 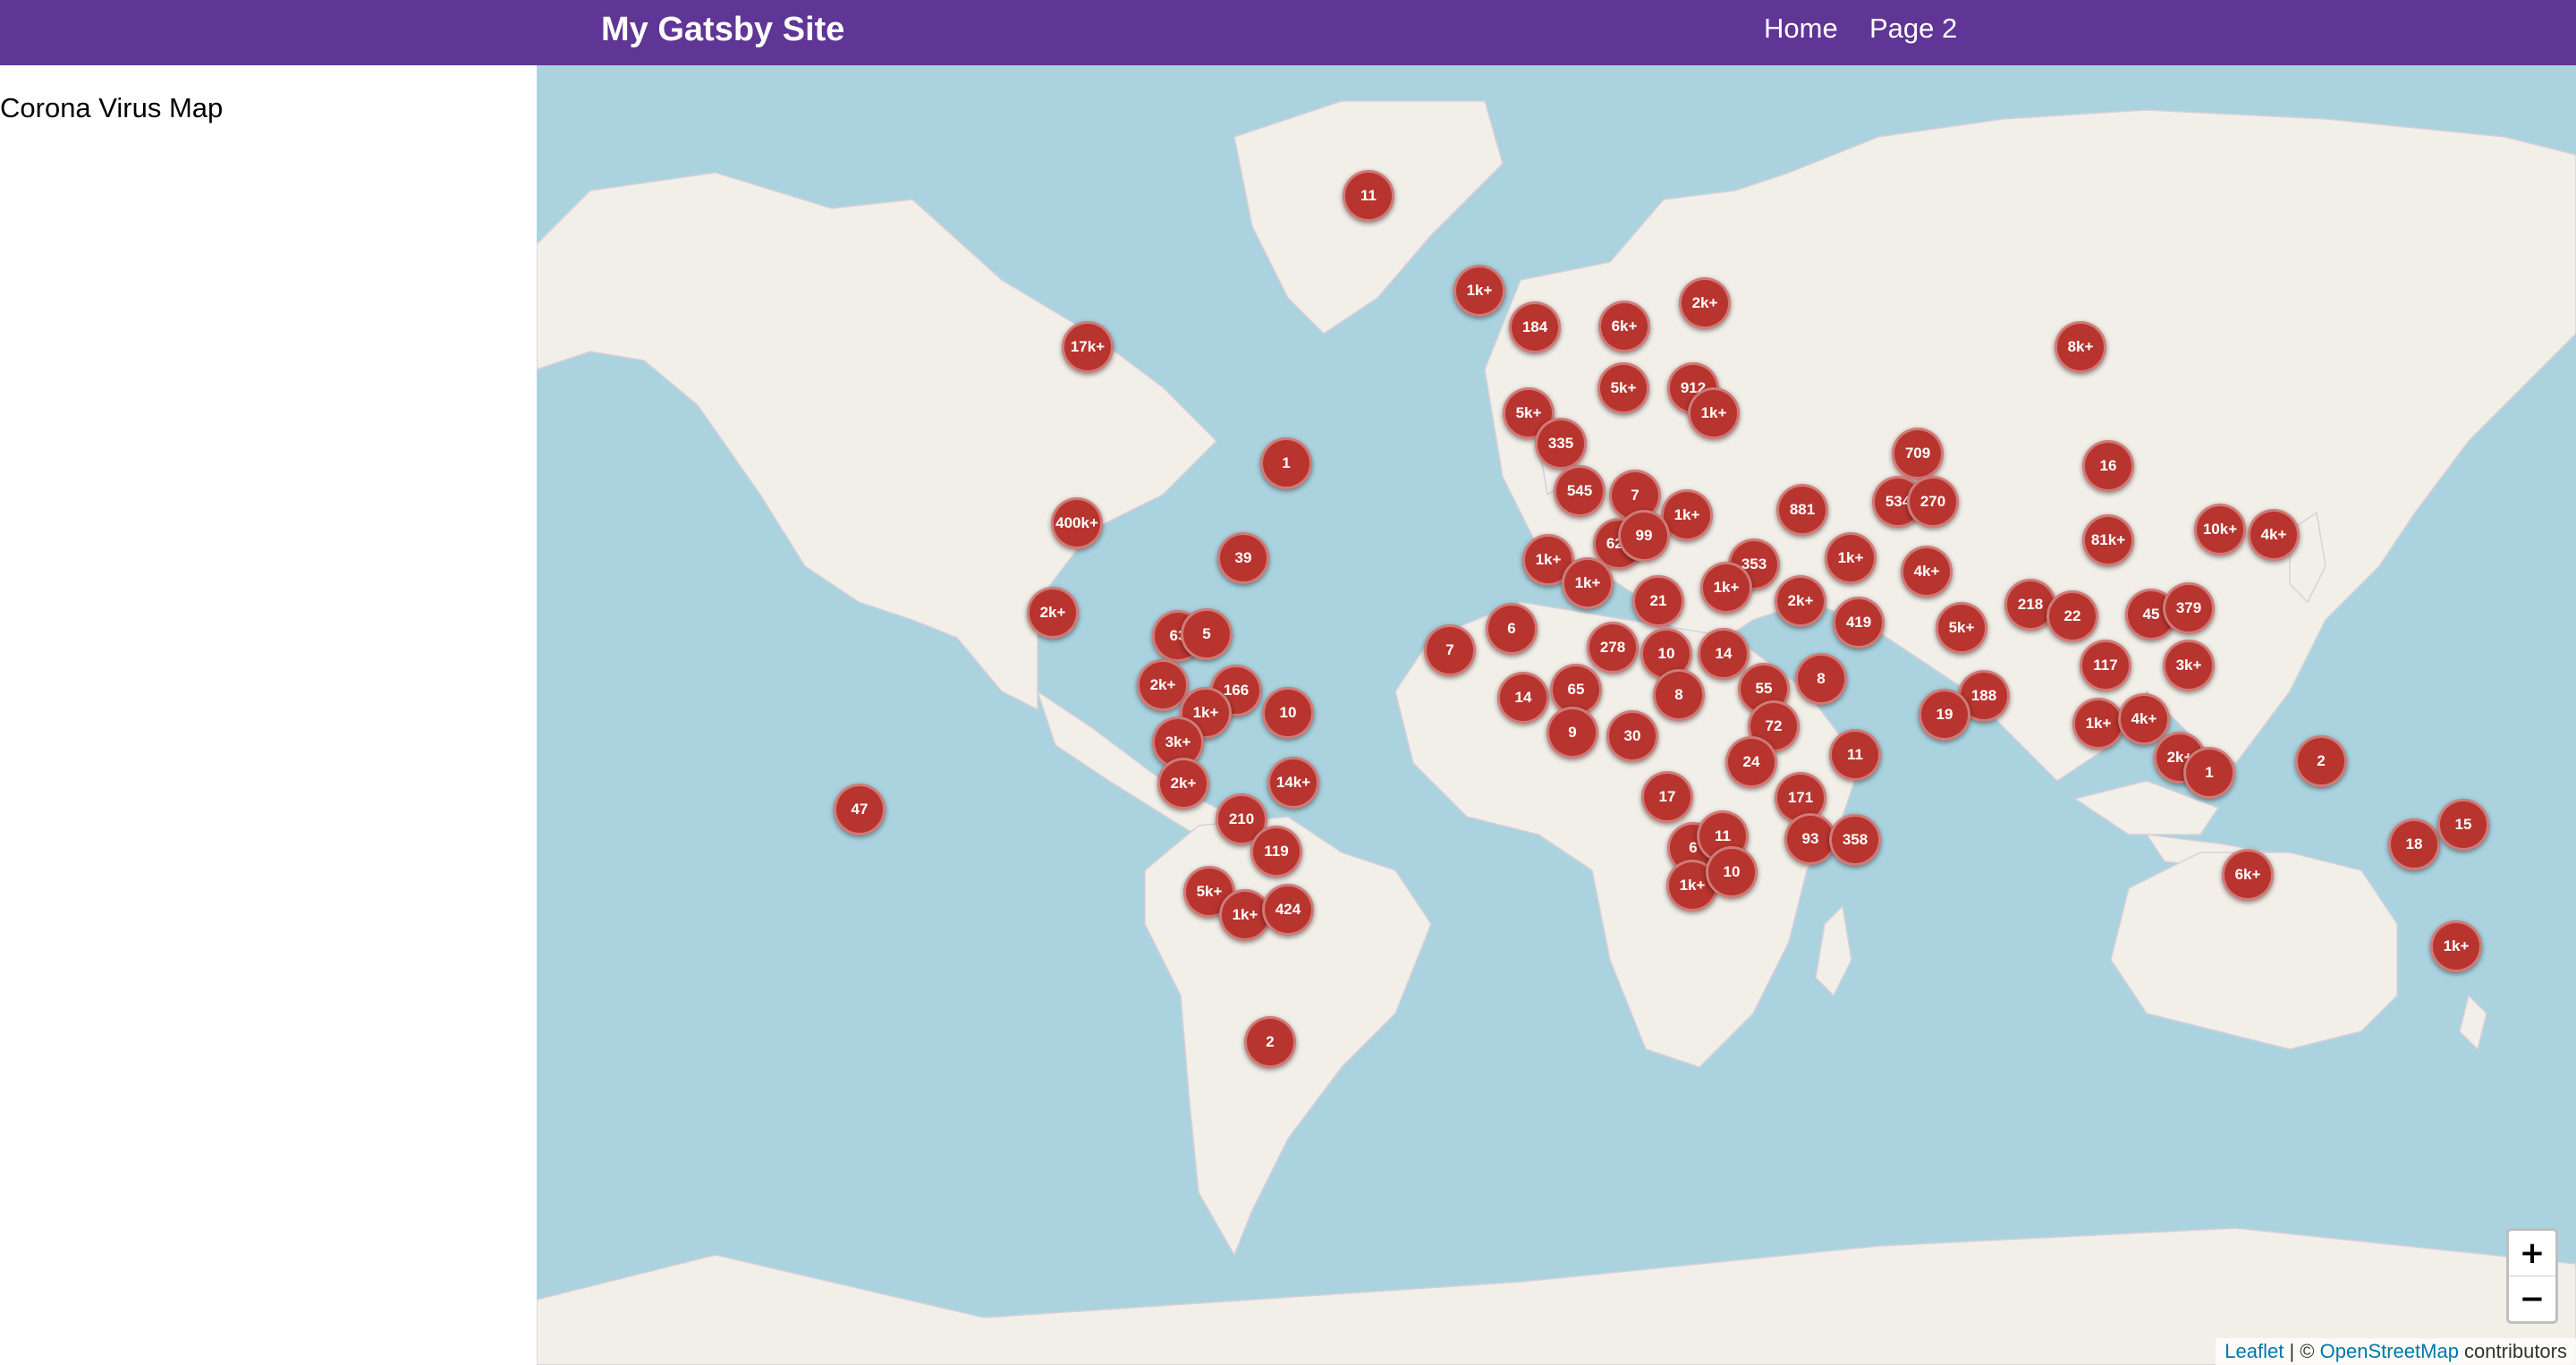 I want to click on cluster-marker: 270, so click(x=1933, y=502).